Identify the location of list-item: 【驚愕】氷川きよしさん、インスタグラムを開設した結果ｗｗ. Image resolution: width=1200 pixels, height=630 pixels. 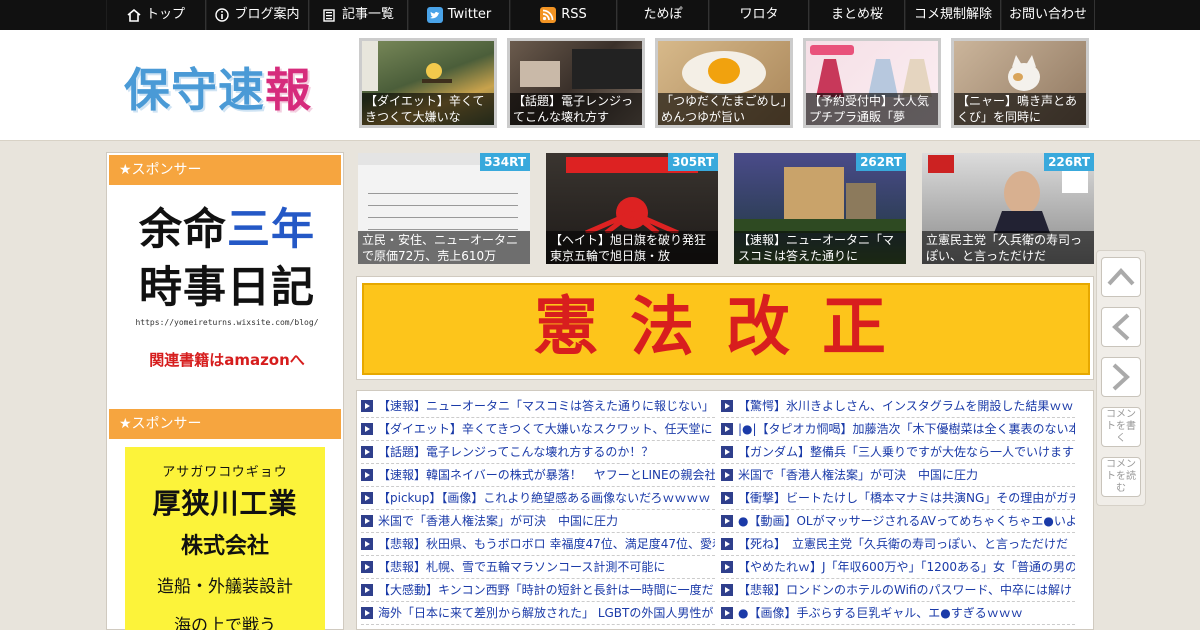
(898, 406).